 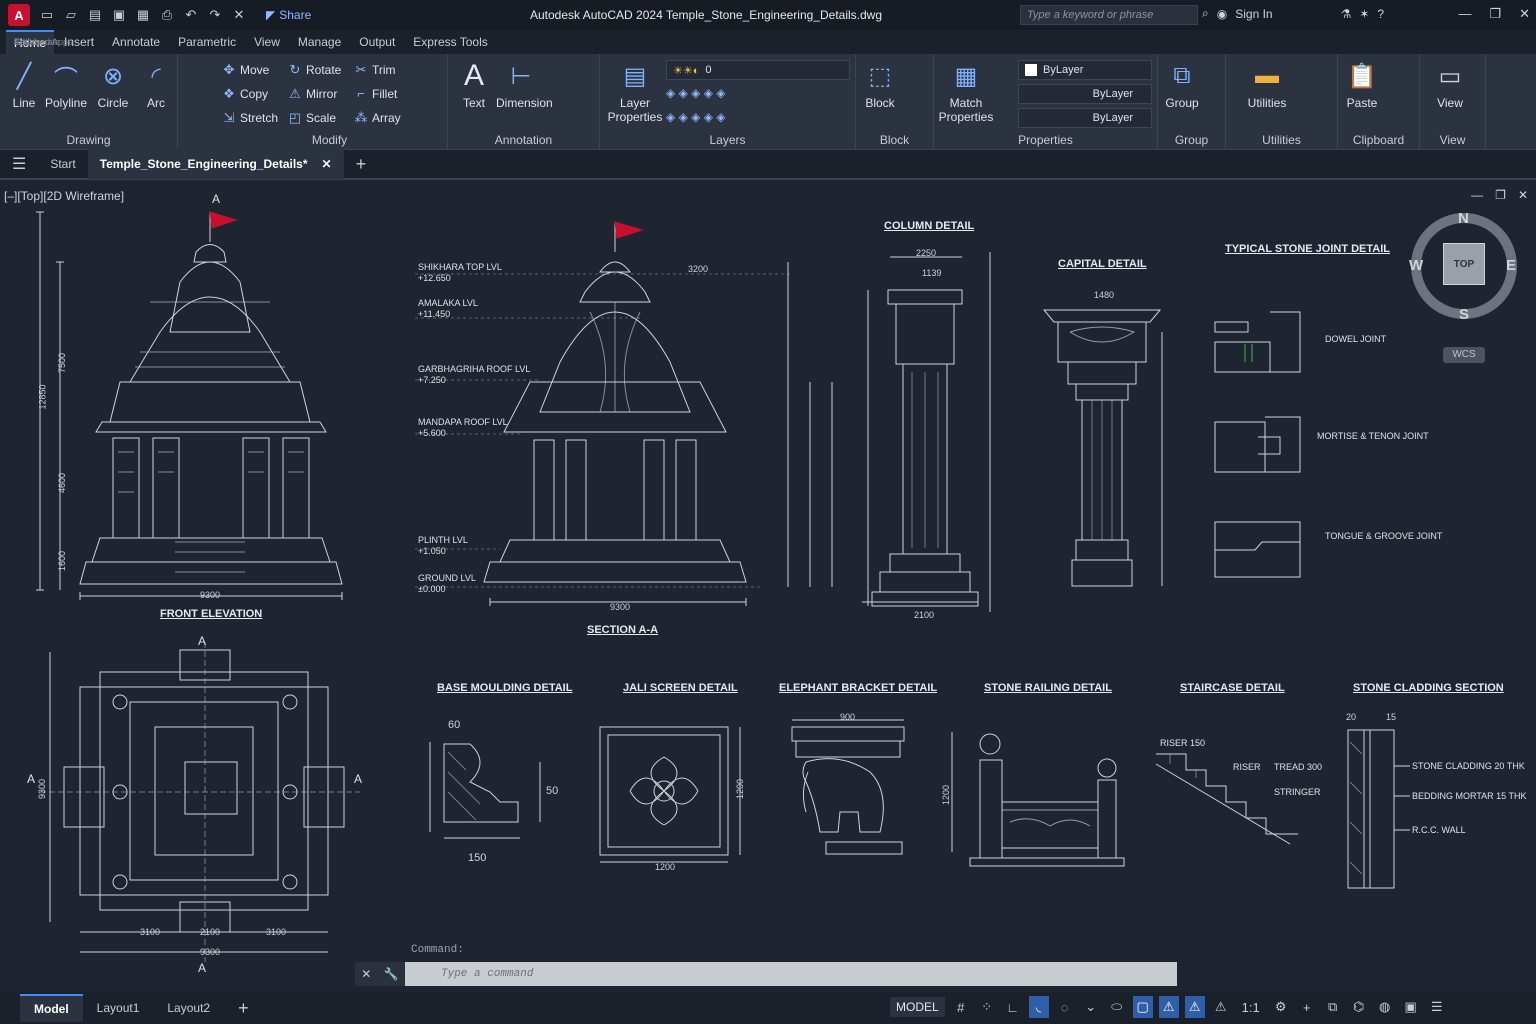 I want to click on print-icon: ⎙, so click(x=167, y=15).